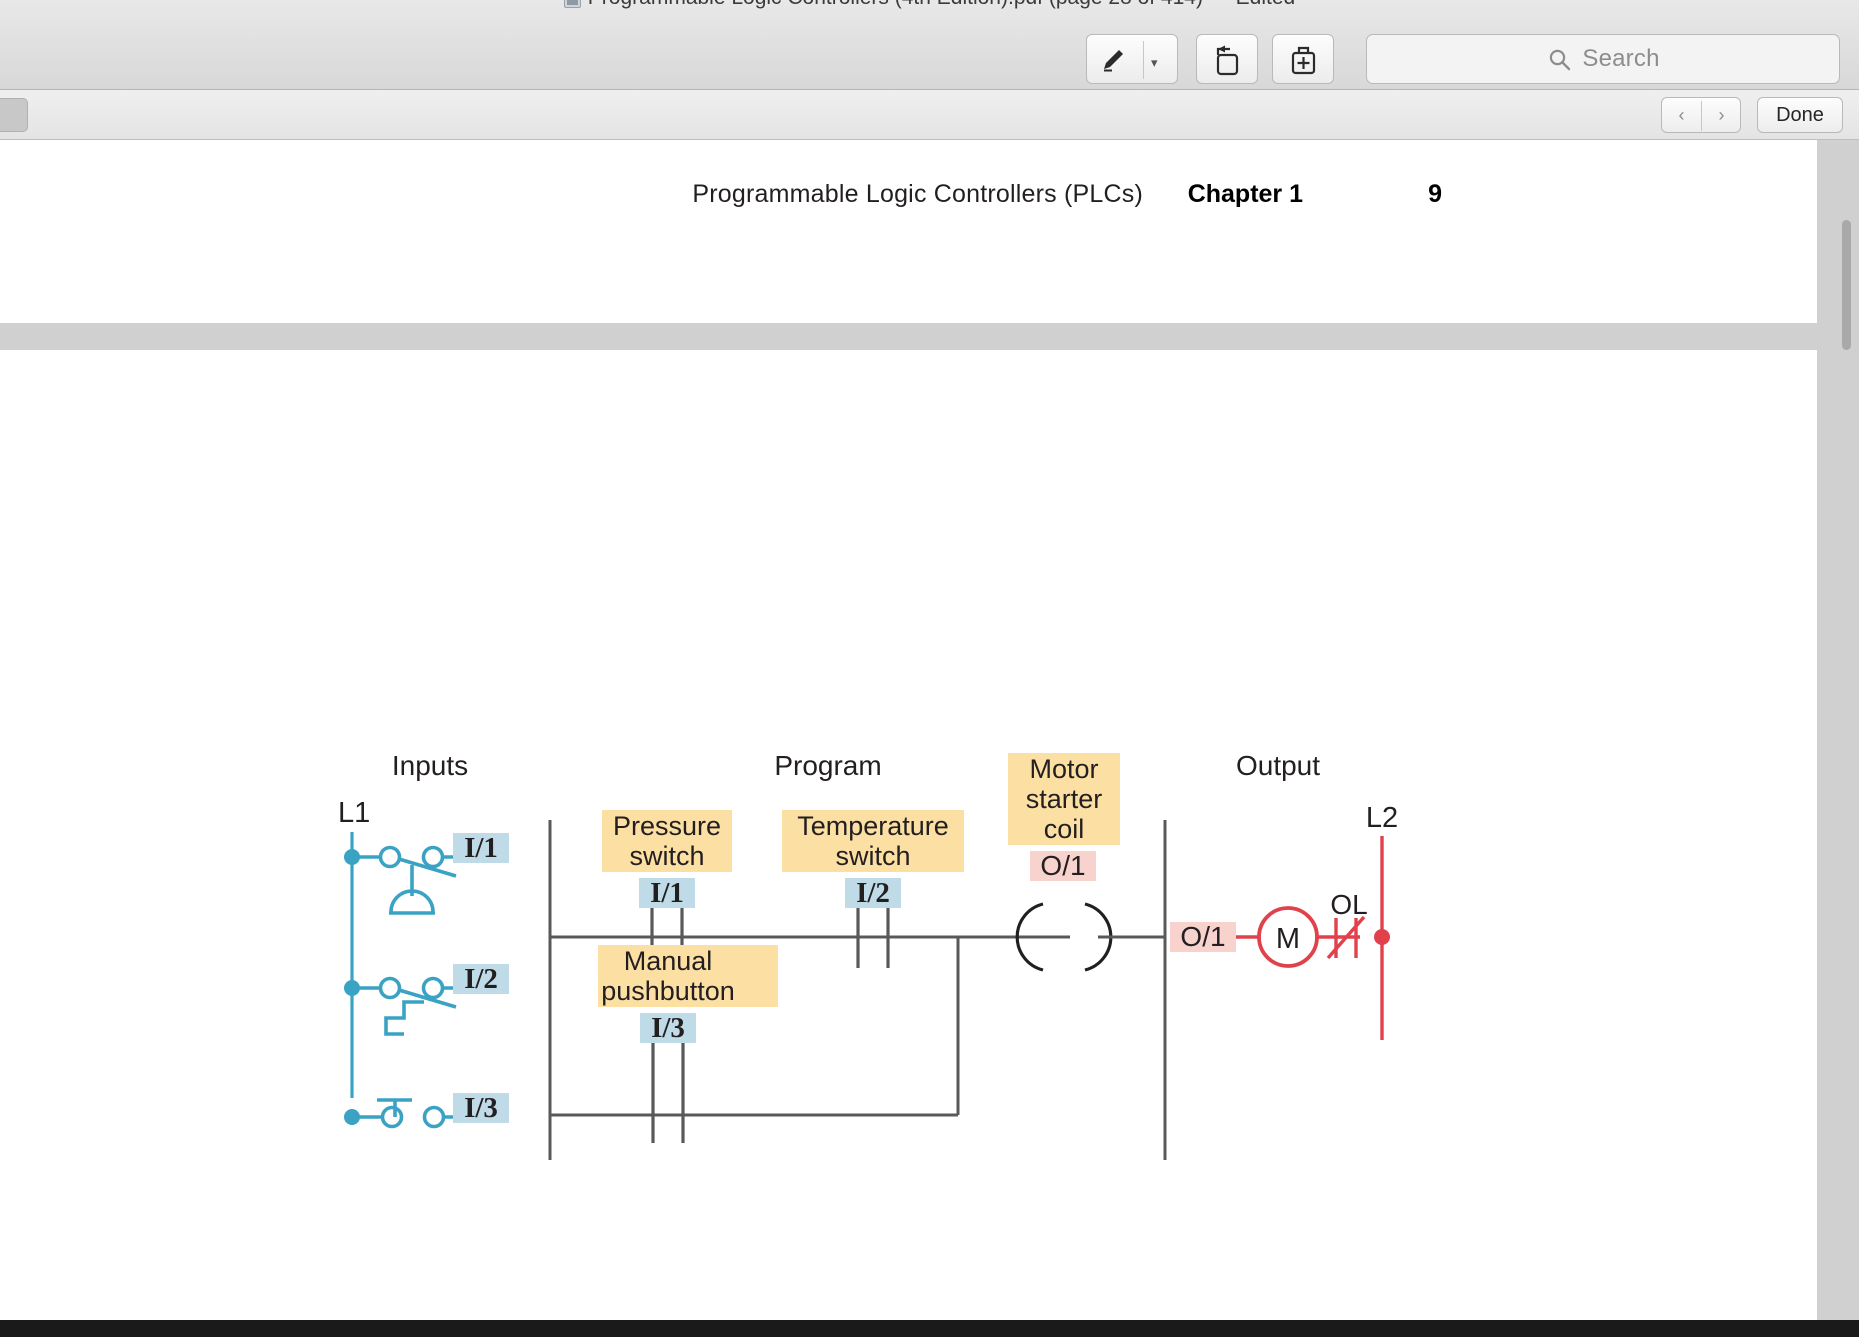 The height and width of the screenshot is (1337, 1859). What do you see at coordinates (1132, 59) in the screenshot?
I see `markup-pen-button: ▾` at bounding box center [1132, 59].